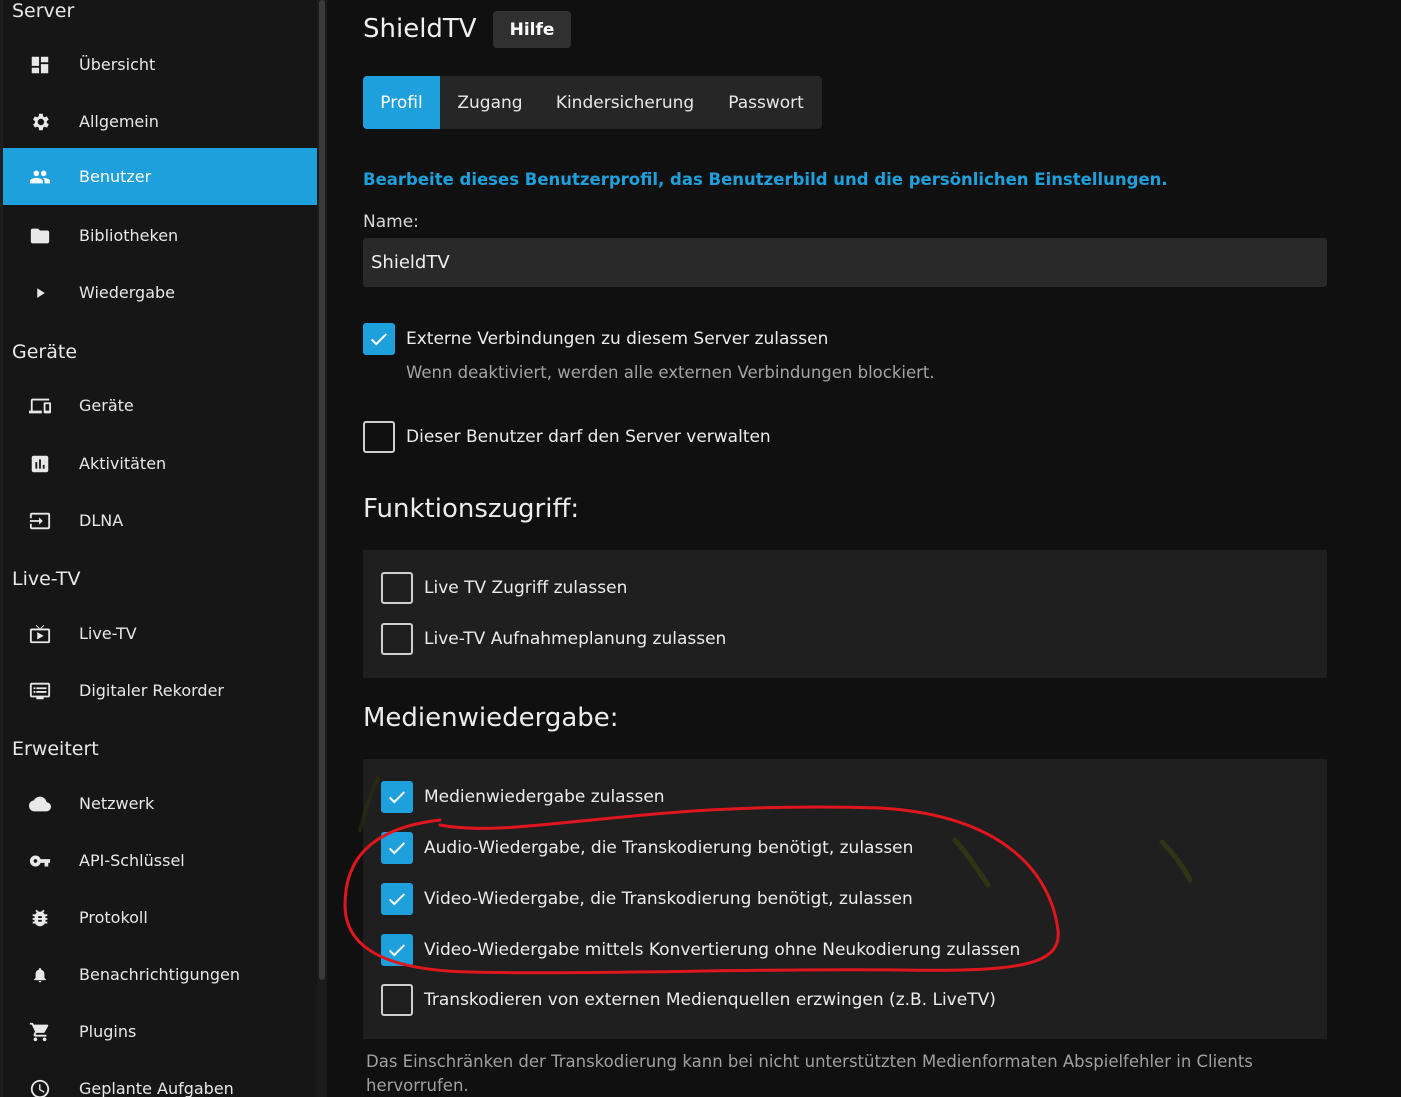 This screenshot has height=1097, width=1401. I want to click on scrollbar-thumb, so click(322, 490).